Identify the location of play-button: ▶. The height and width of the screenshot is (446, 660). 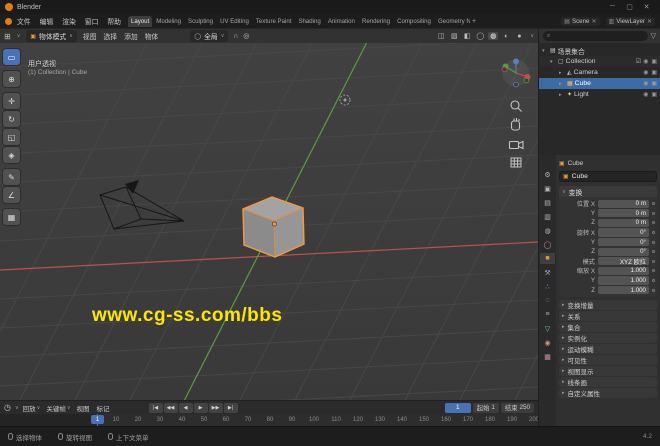
(200, 407).